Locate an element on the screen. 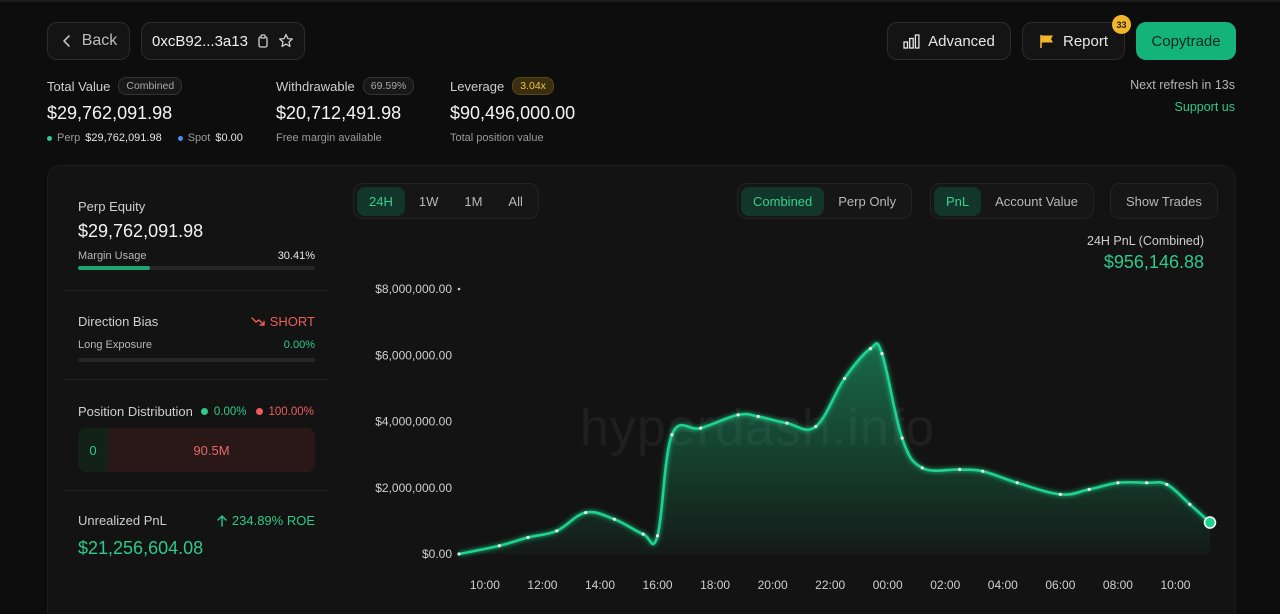  x-tick-label: 04:00 is located at coordinates (1003, 585).